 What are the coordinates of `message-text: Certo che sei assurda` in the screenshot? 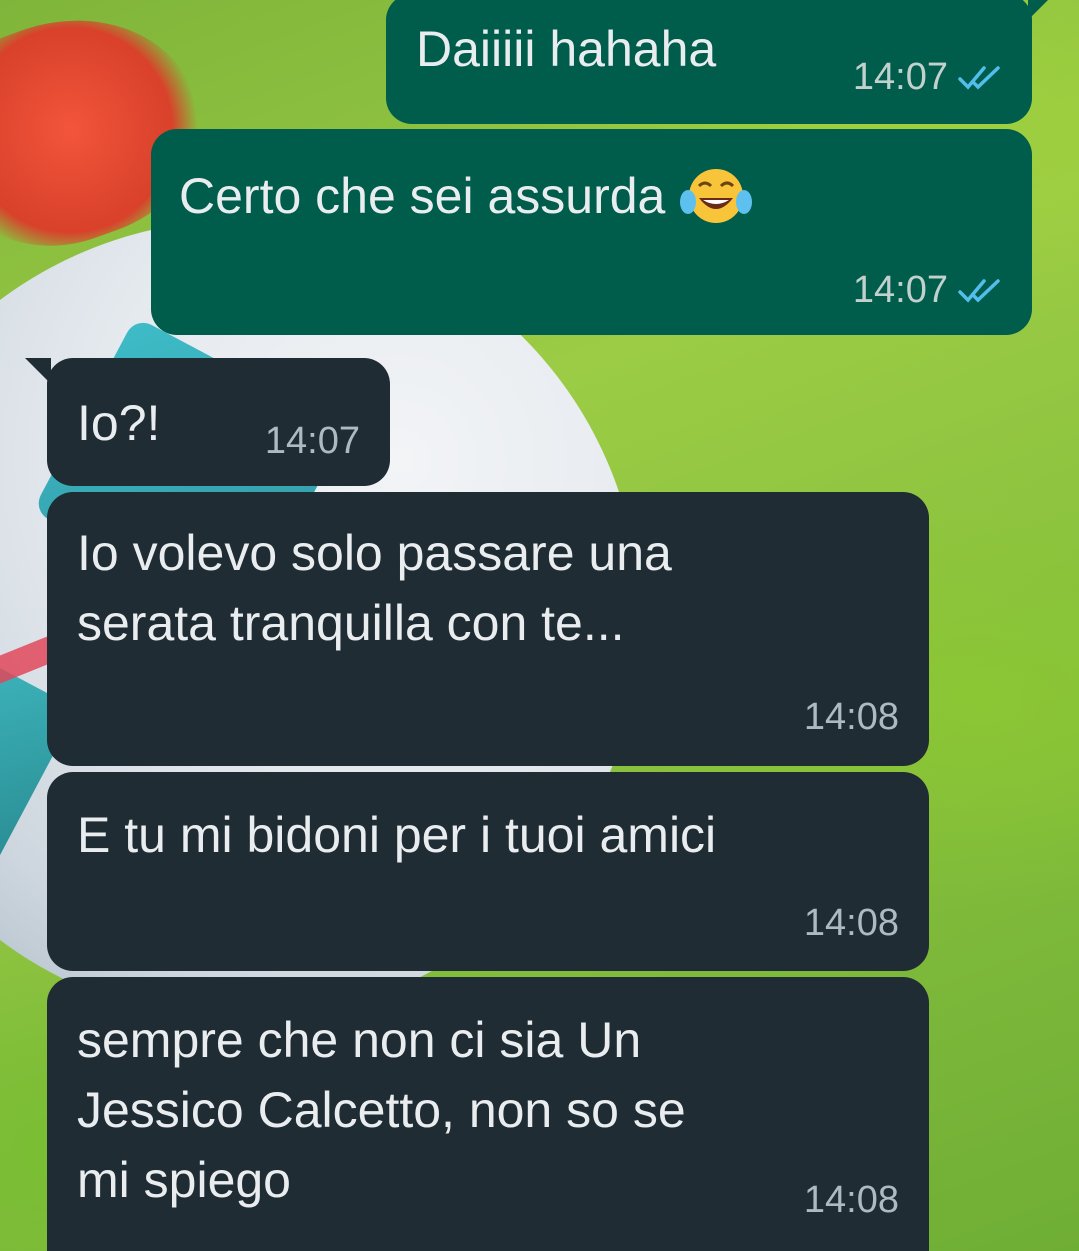 It's located at (422, 196).